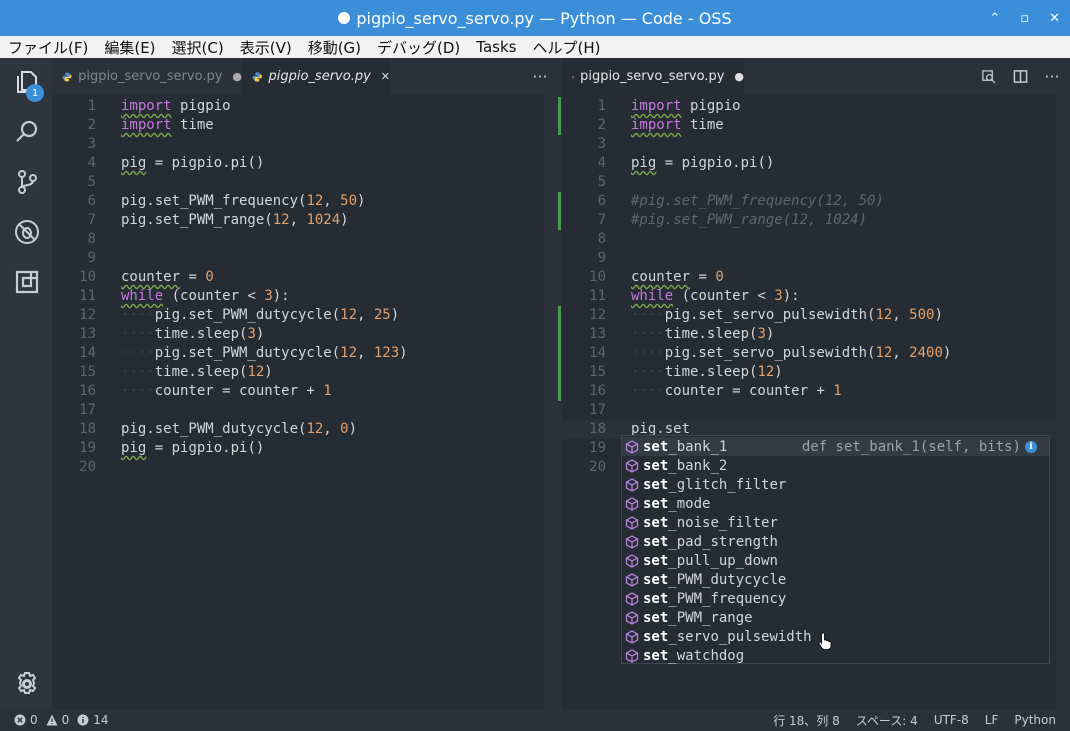 Image resolution: width=1070 pixels, height=731 pixels. Describe the element at coordinates (835, 598) in the screenshot. I see `suggestion-item: set _PWM_frequency` at that location.